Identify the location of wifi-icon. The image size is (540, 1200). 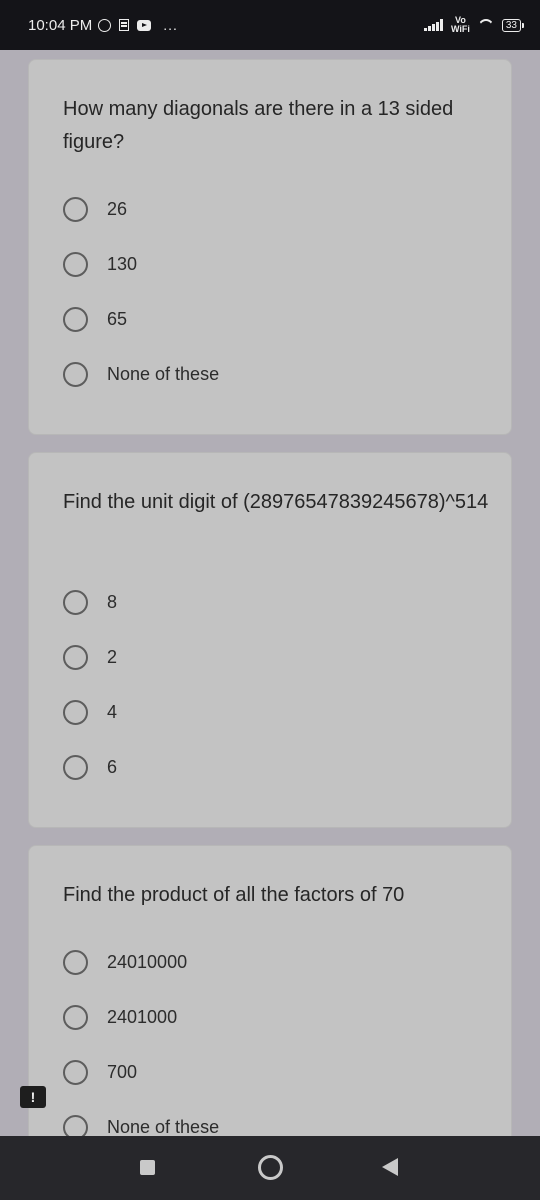
(486, 25).